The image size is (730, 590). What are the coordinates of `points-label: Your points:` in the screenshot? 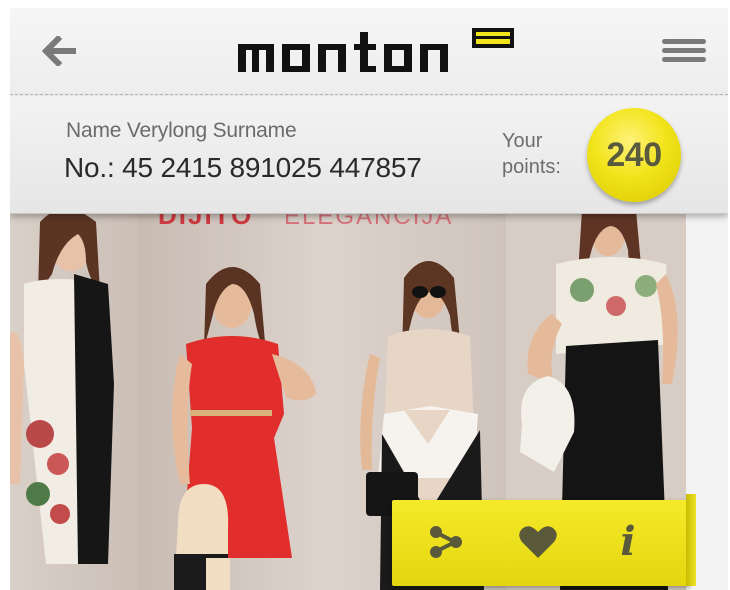 It's located at (547, 154).